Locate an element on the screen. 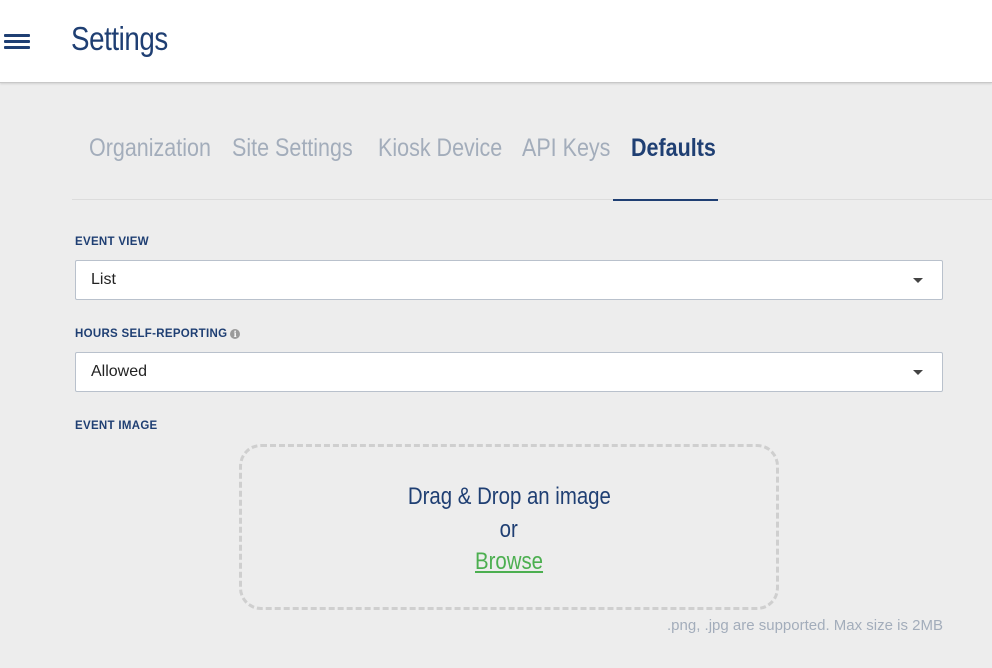 This screenshot has height=668, width=992. tab-api-keys: API Keys is located at coordinates (573, 162).